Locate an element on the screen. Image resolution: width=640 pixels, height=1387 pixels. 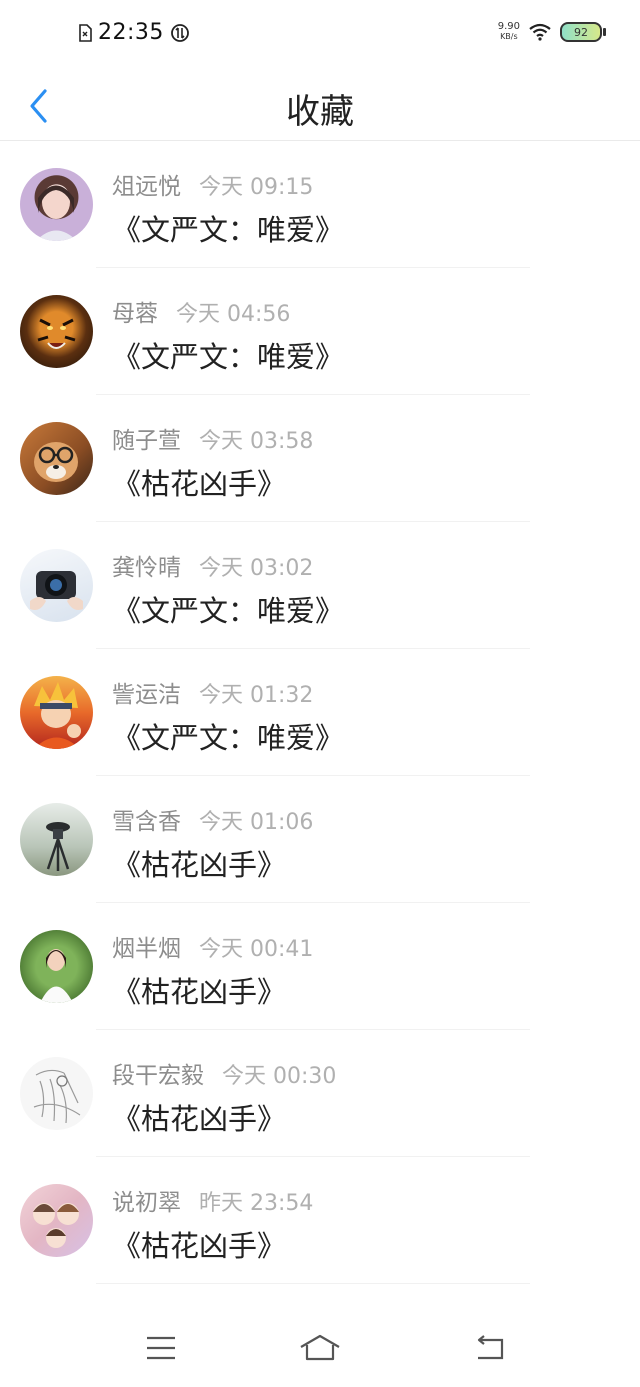
timestamp: 今天 00:41 is located at coordinates (256, 949).